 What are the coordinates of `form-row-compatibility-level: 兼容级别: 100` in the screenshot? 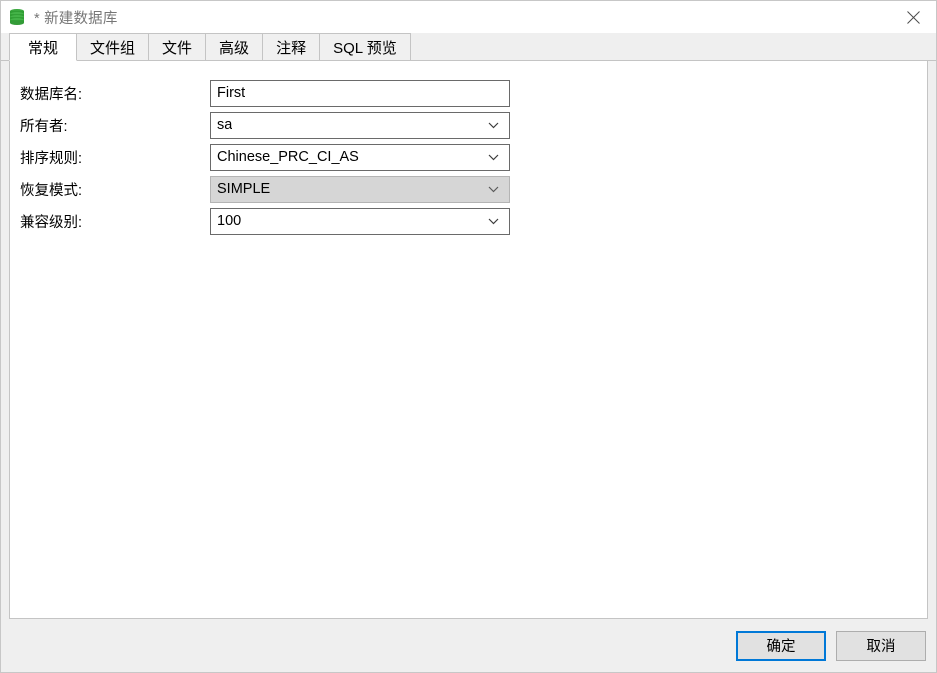 It's located at (468, 221).